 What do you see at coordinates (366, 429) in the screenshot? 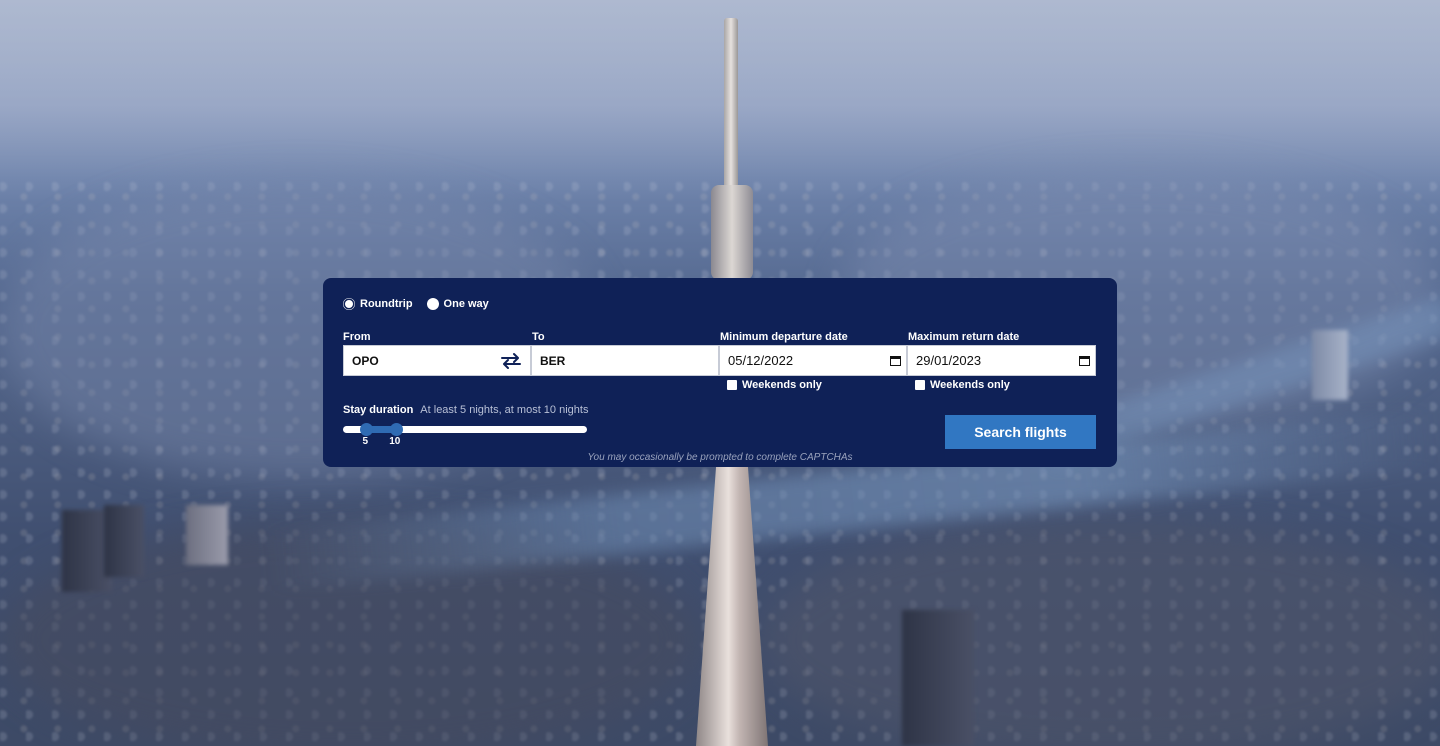
I see `slider-min-handle` at bounding box center [366, 429].